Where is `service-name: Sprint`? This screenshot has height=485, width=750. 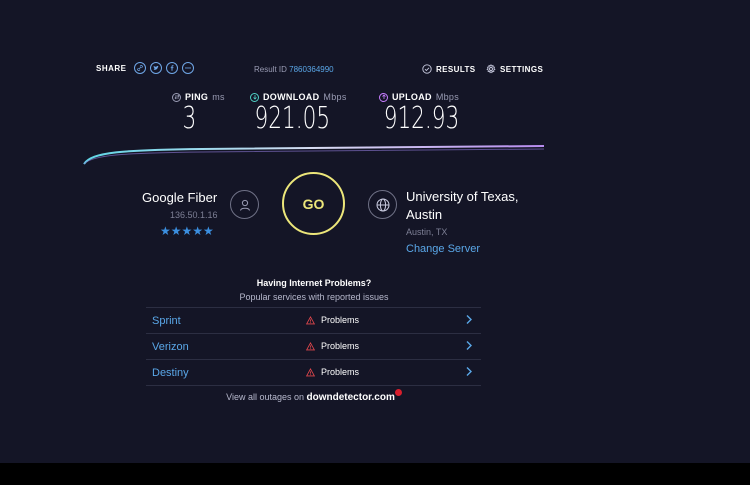
service-name: Sprint is located at coordinates (166, 321).